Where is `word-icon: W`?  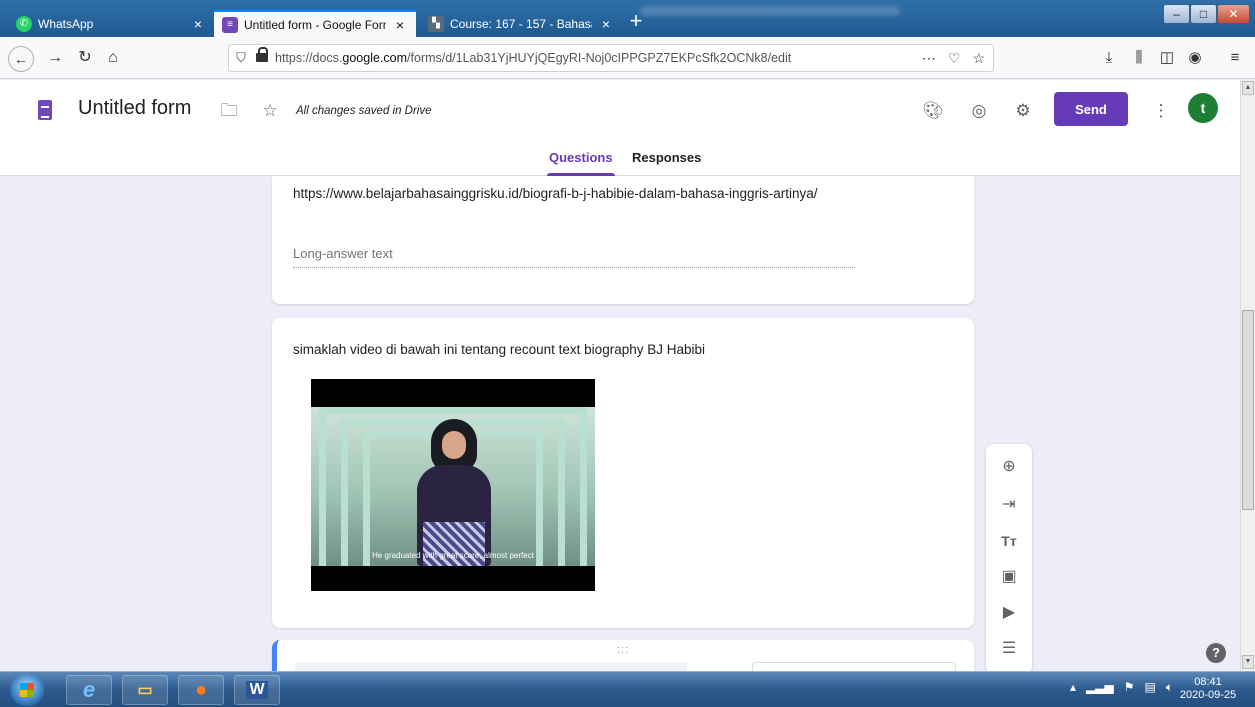 word-icon: W is located at coordinates (257, 690).